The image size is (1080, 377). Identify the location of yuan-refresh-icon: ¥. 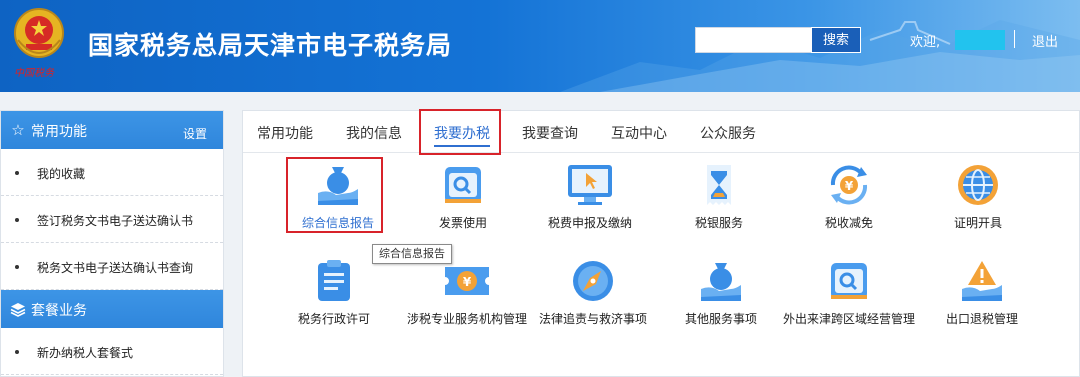
(849, 185).